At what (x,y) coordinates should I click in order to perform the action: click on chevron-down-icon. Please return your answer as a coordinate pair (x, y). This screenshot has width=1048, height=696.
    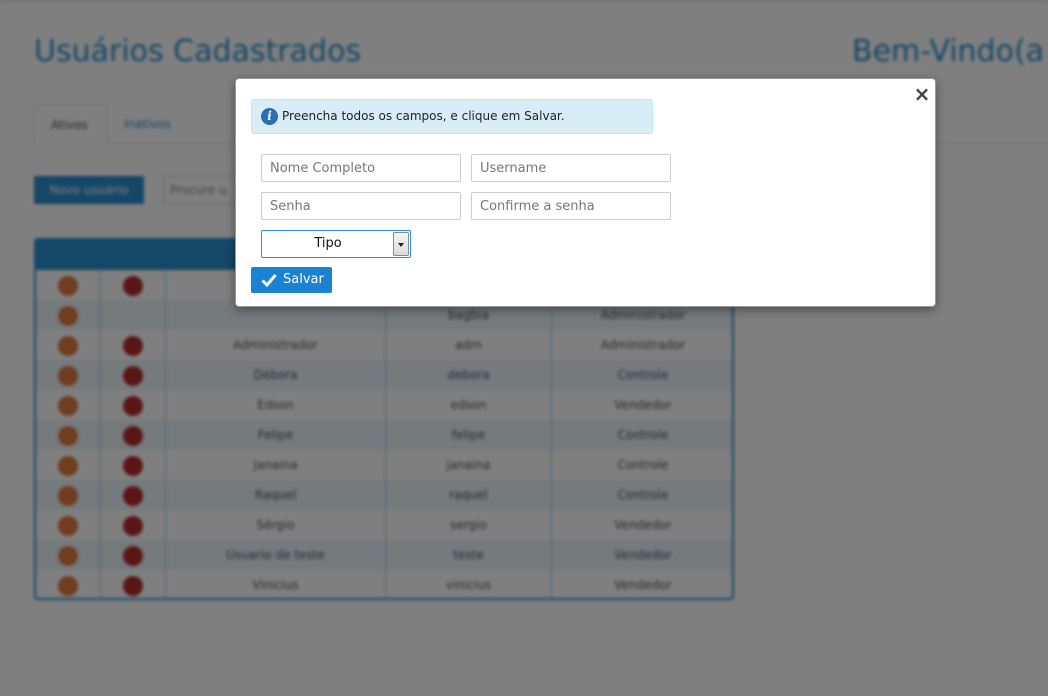
    Looking at the image, I should click on (401, 244).